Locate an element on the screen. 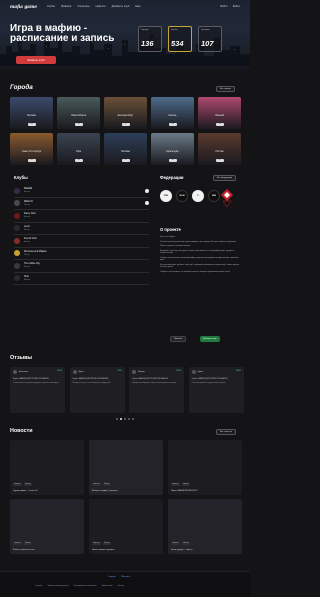 This screenshot has height=597, width=320. nav-item-sponsors: Спонсоры is located at coordinates (83, 6).